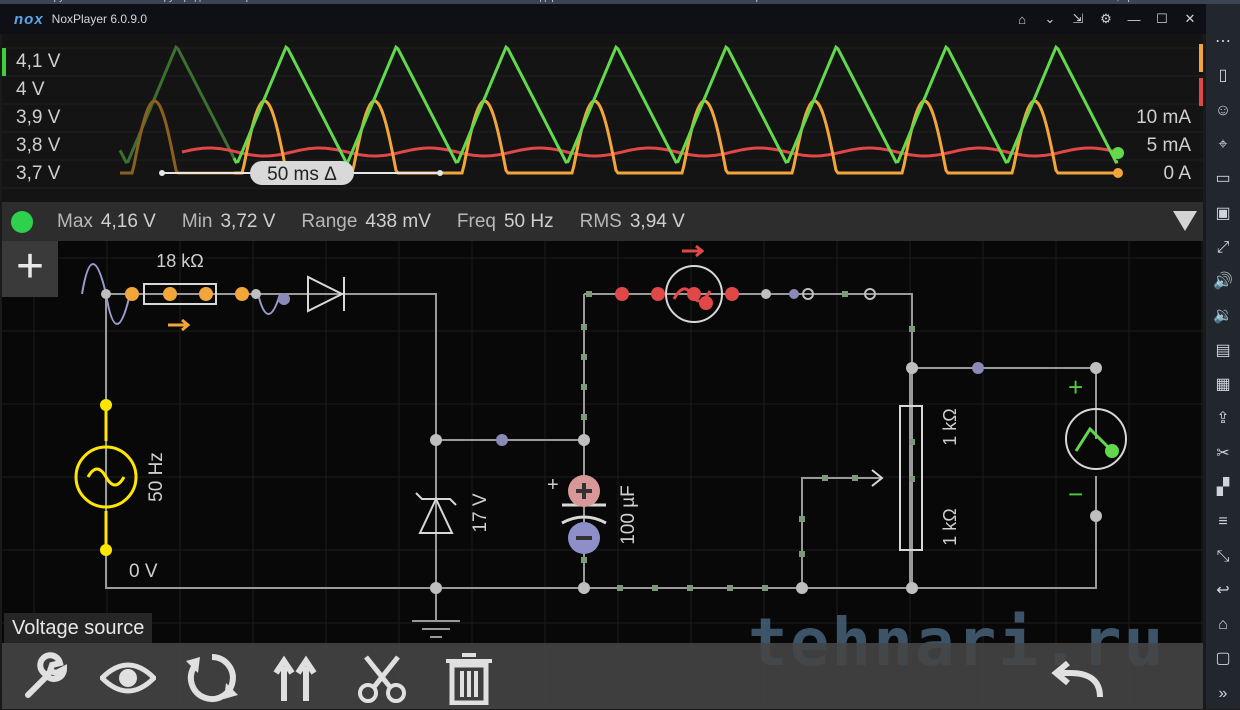  Describe the element at coordinates (470, 678) in the screenshot. I see `trash-icon` at that location.